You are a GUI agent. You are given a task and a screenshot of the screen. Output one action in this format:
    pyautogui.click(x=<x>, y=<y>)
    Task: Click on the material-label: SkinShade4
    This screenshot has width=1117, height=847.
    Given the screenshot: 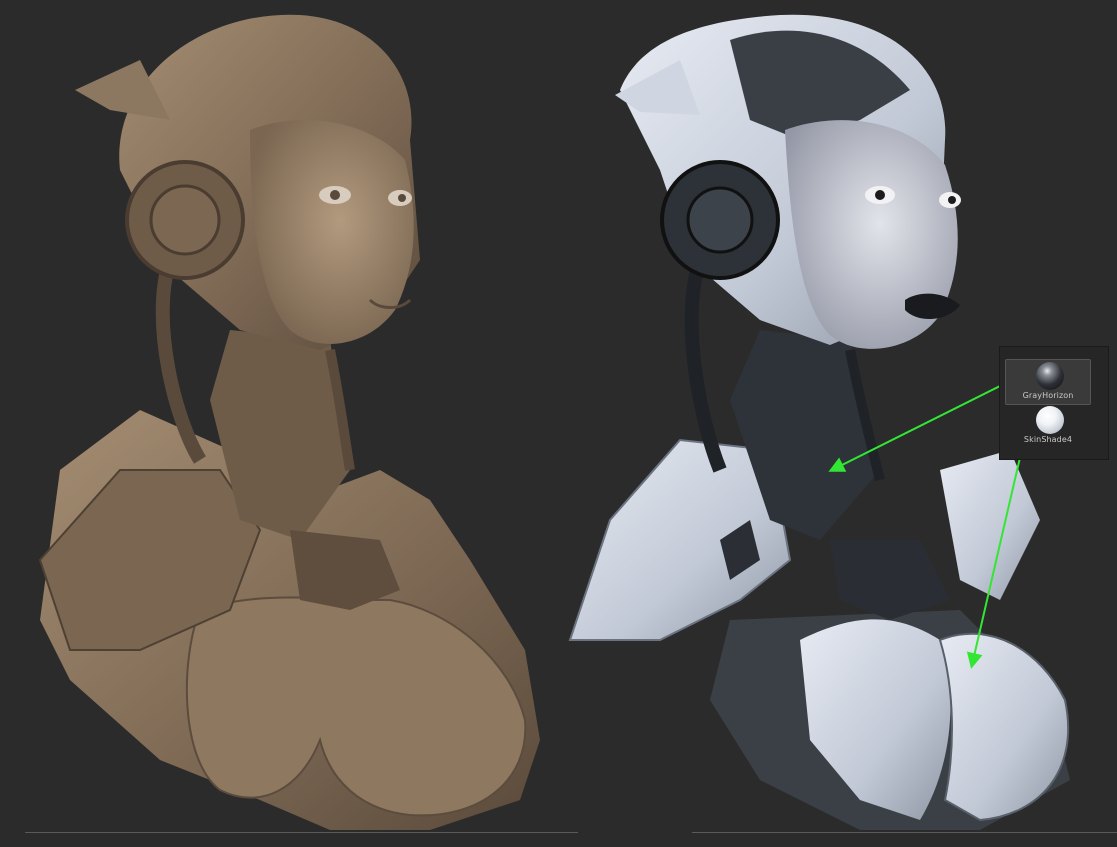 What is the action you would take?
    pyautogui.click(x=1048, y=439)
    